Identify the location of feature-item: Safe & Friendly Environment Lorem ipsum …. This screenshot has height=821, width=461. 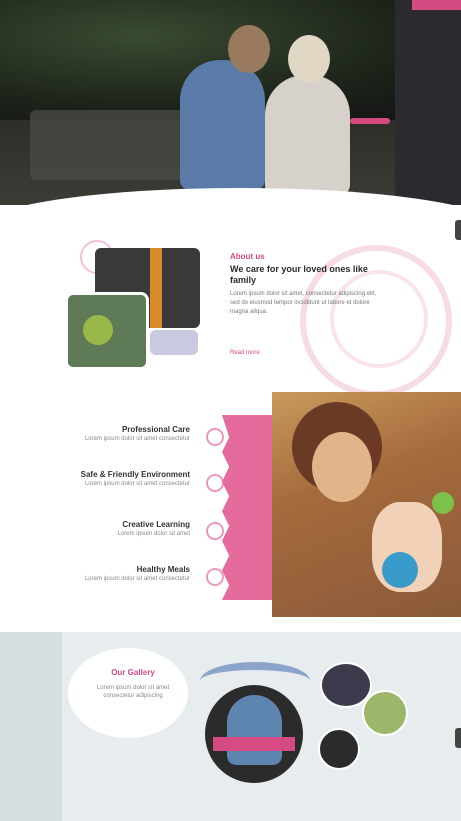
(125, 479).